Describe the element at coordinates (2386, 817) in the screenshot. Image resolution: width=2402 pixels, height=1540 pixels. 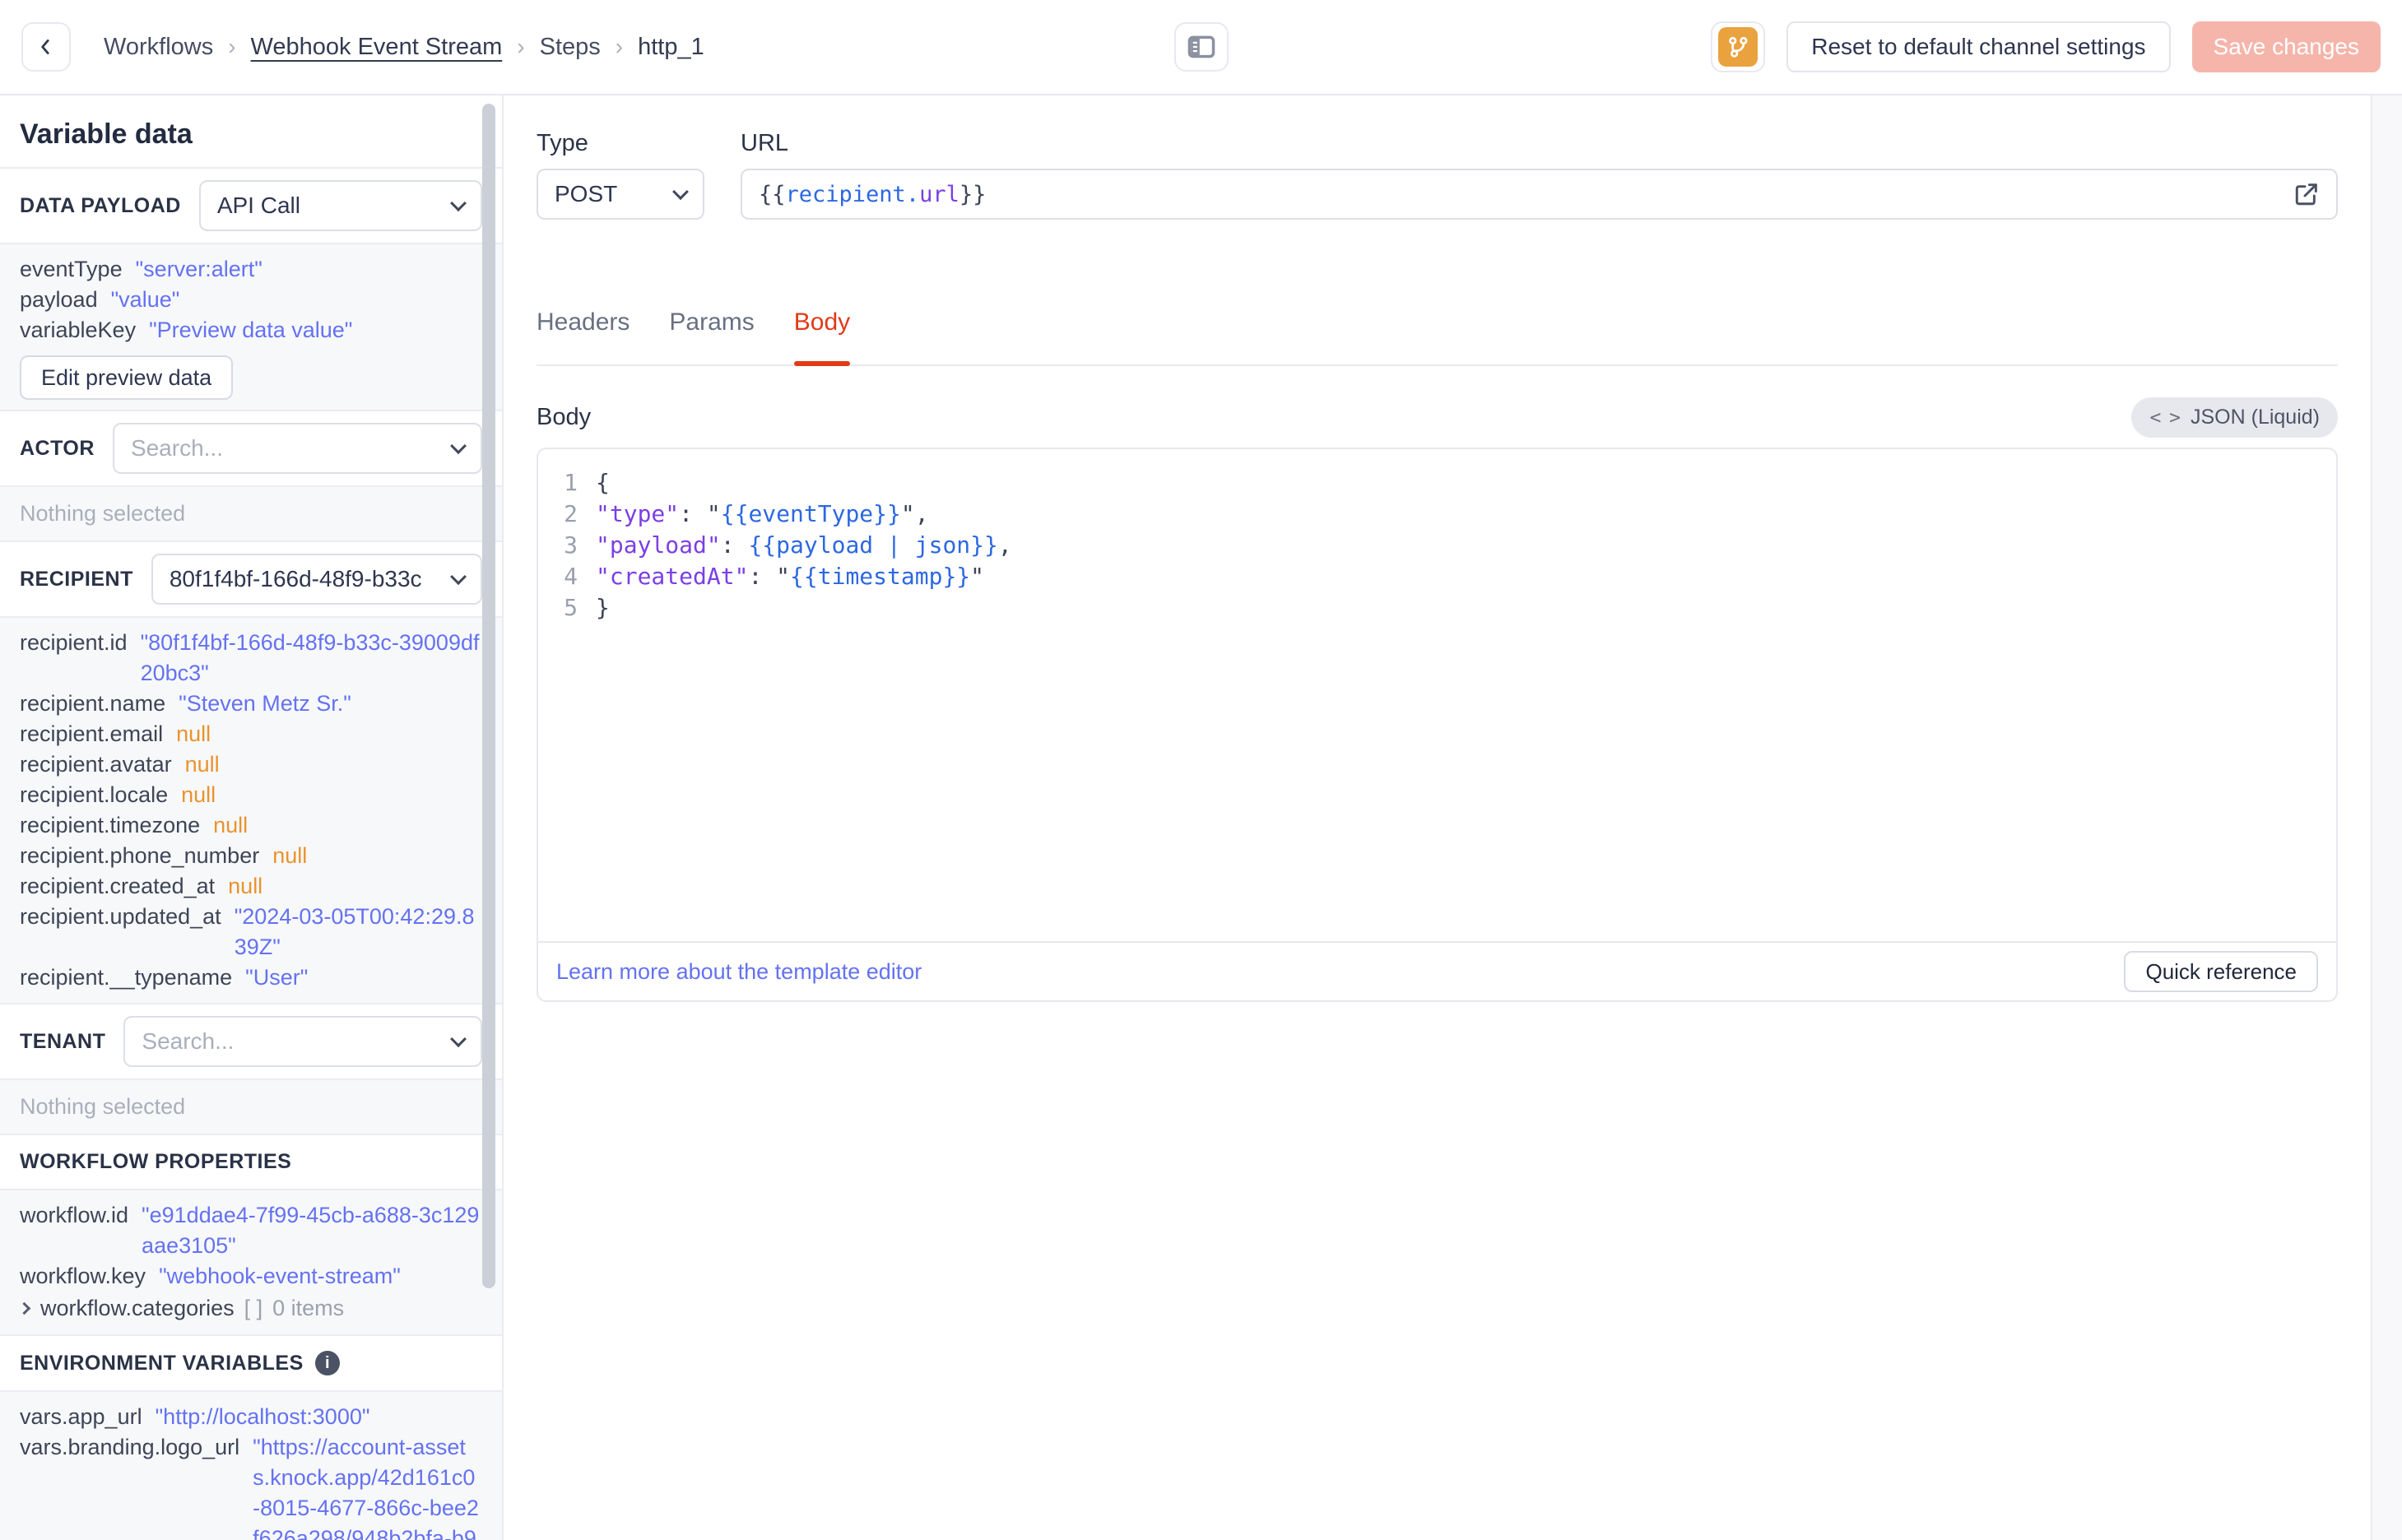
I see `page-scrollbar-gutter` at that location.